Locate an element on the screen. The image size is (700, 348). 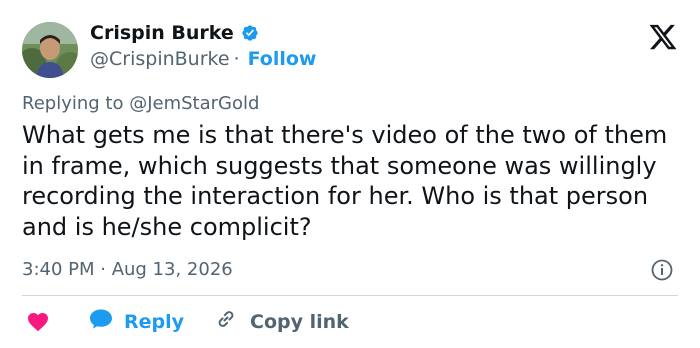
copy-link-label: Copy link is located at coordinates (299, 321).